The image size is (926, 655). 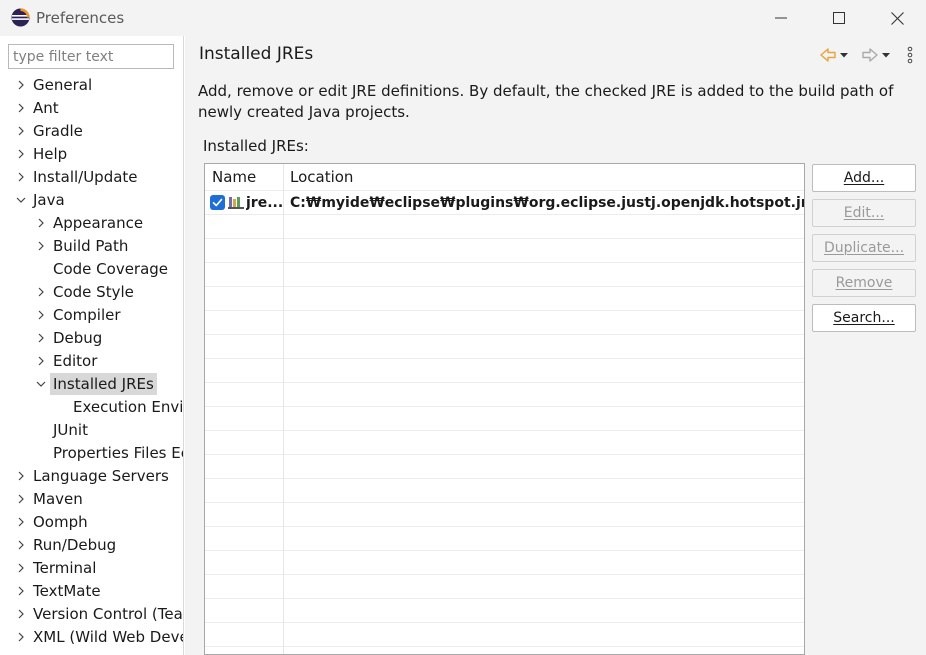 I want to click on forward-button, so click(x=876, y=55).